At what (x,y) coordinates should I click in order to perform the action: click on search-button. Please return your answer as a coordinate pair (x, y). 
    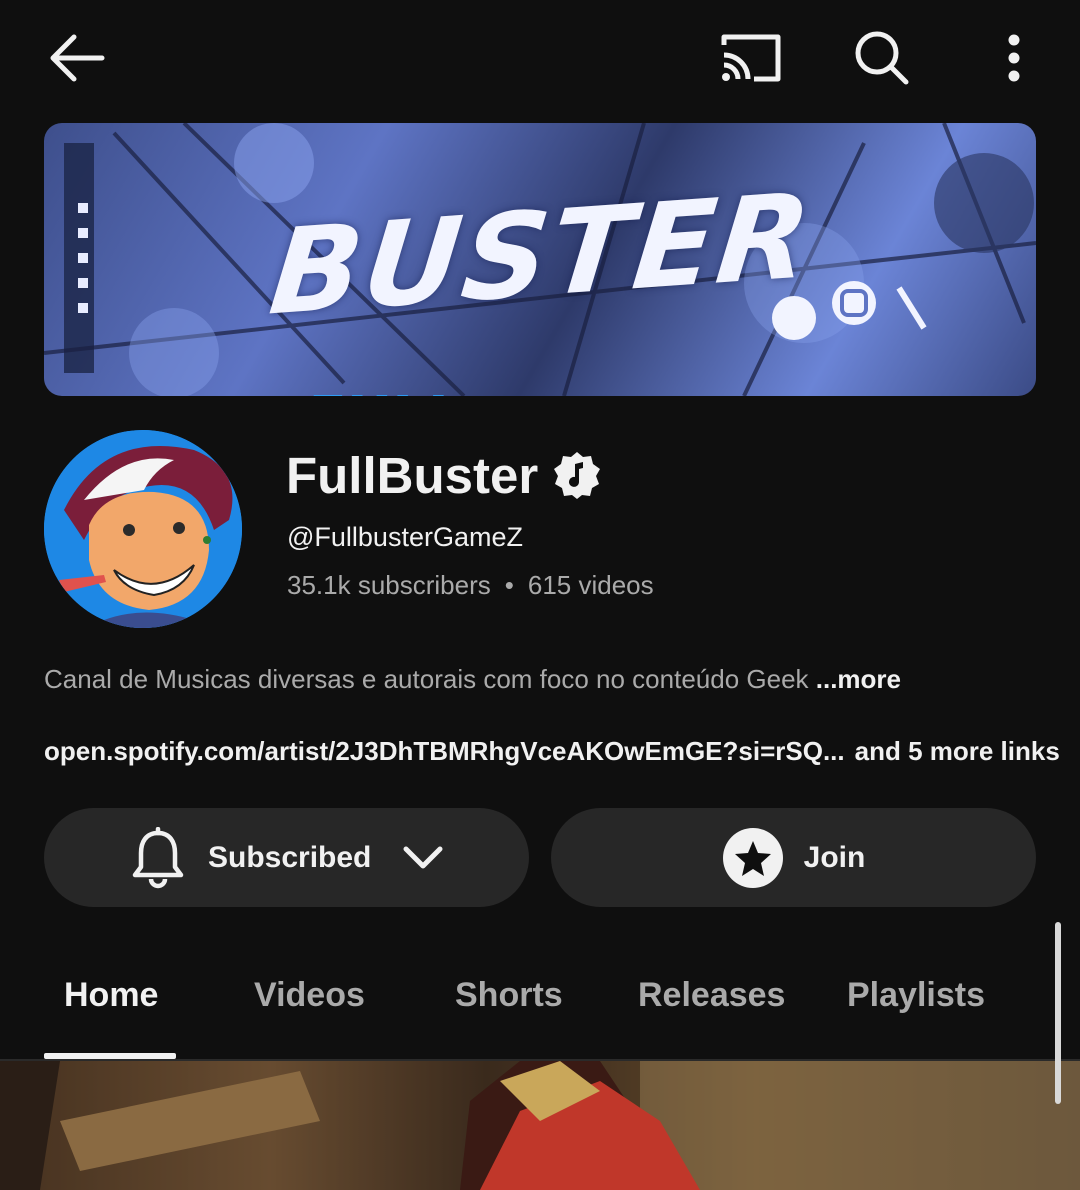
    Looking at the image, I should click on (882, 58).